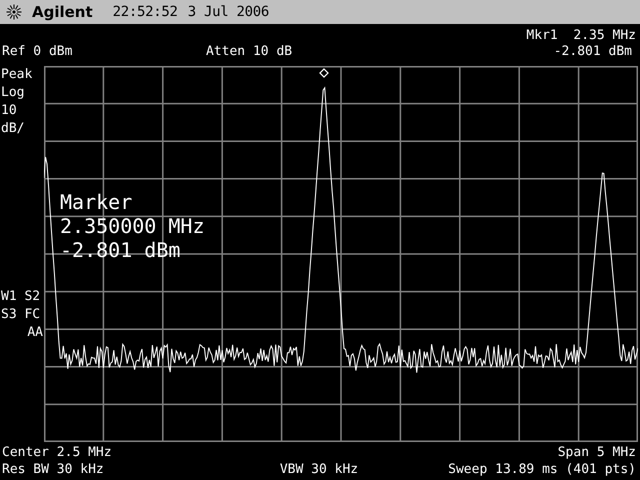 The image size is (640, 480). What do you see at coordinates (57, 452) in the screenshot?
I see `center-frequency: Center 2.5 MHz` at bounding box center [57, 452].